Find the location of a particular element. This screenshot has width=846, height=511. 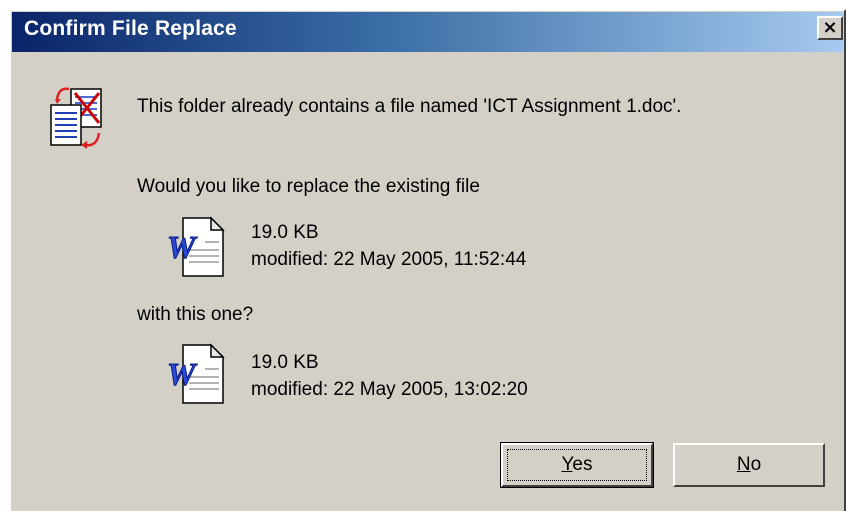

existing-file-modified: modified: 22 May 2005, 11:52:44 is located at coordinates (389, 259).